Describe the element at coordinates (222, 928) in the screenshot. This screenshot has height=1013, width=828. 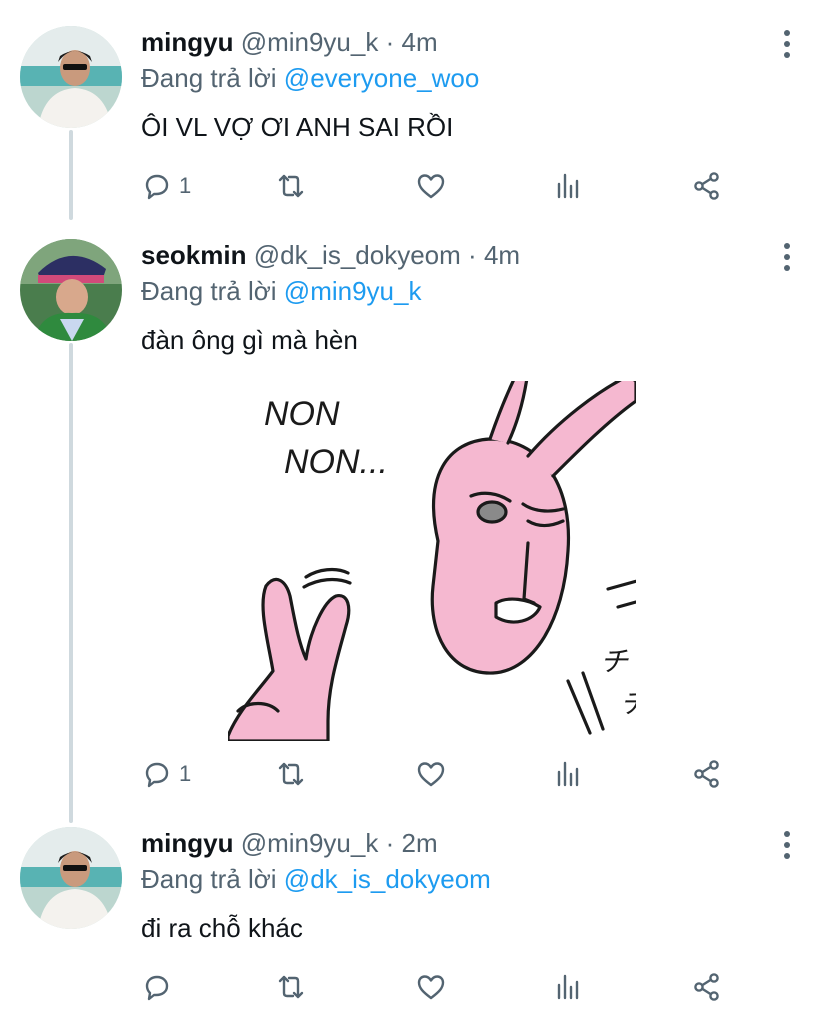
I see `tweet-text: đi ra chỗ khác` at that location.